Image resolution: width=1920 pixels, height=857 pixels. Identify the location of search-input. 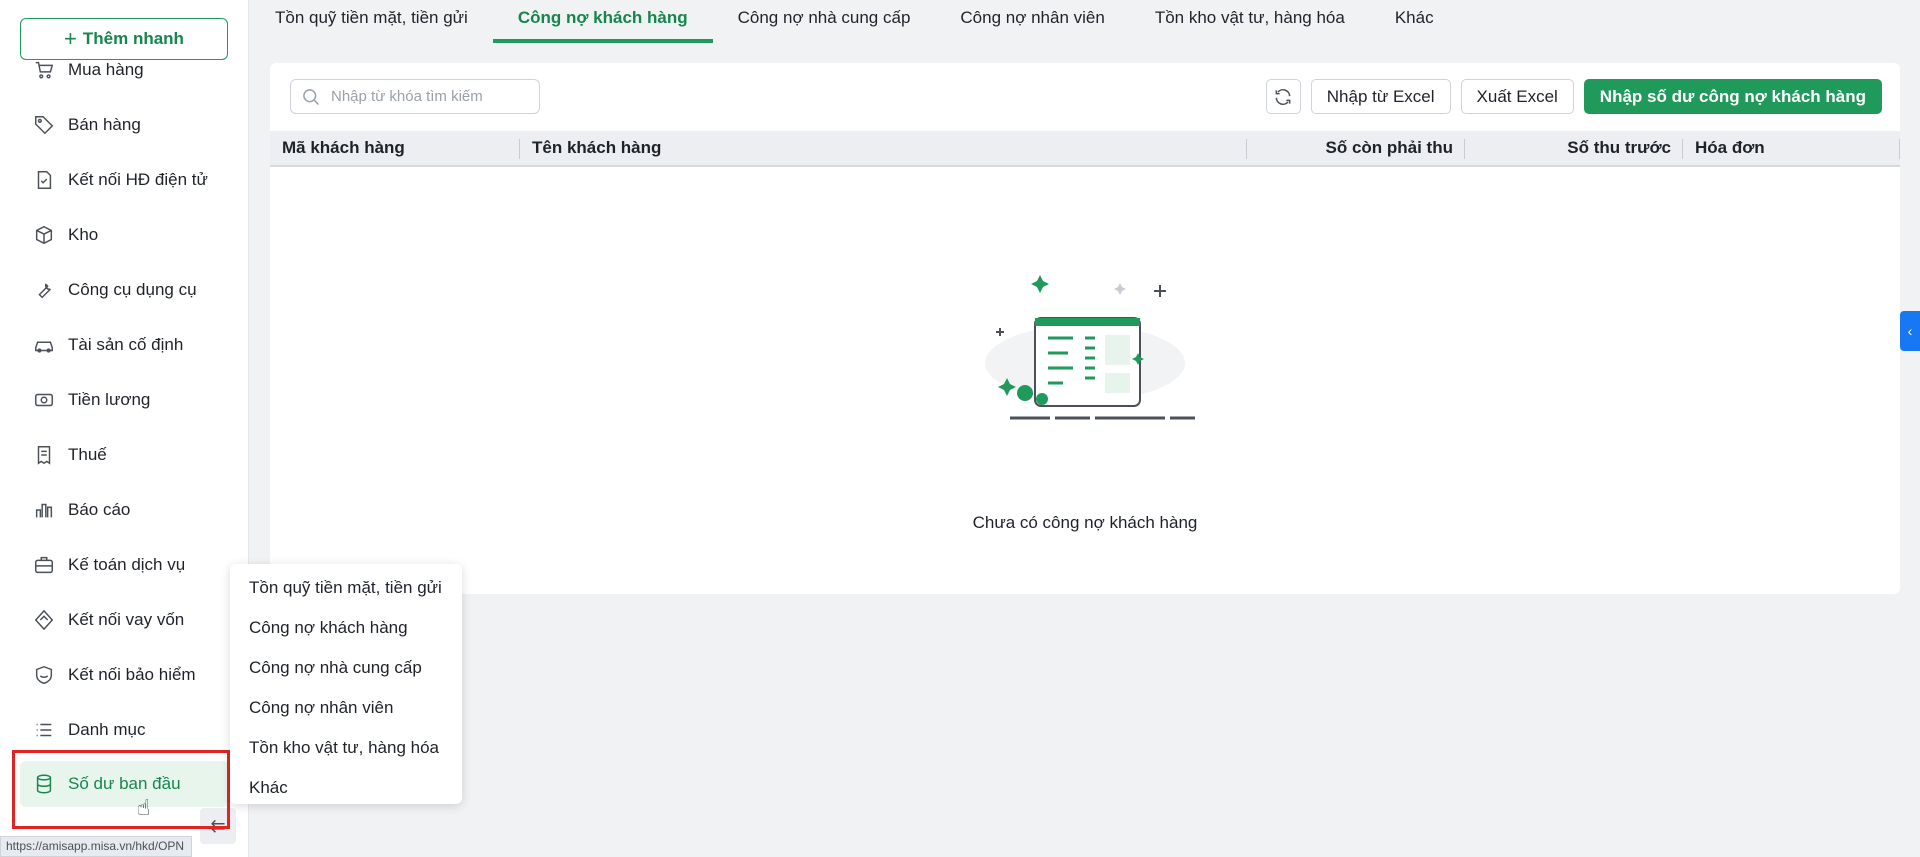
(431, 96).